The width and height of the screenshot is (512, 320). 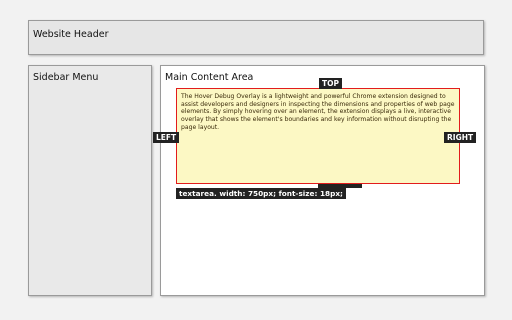 What do you see at coordinates (261, 193) in the screenshot?
I see `overlay-info-tooltip: textarea. width: 750px; font-size: 18px;` at bounding box center [261, 193].